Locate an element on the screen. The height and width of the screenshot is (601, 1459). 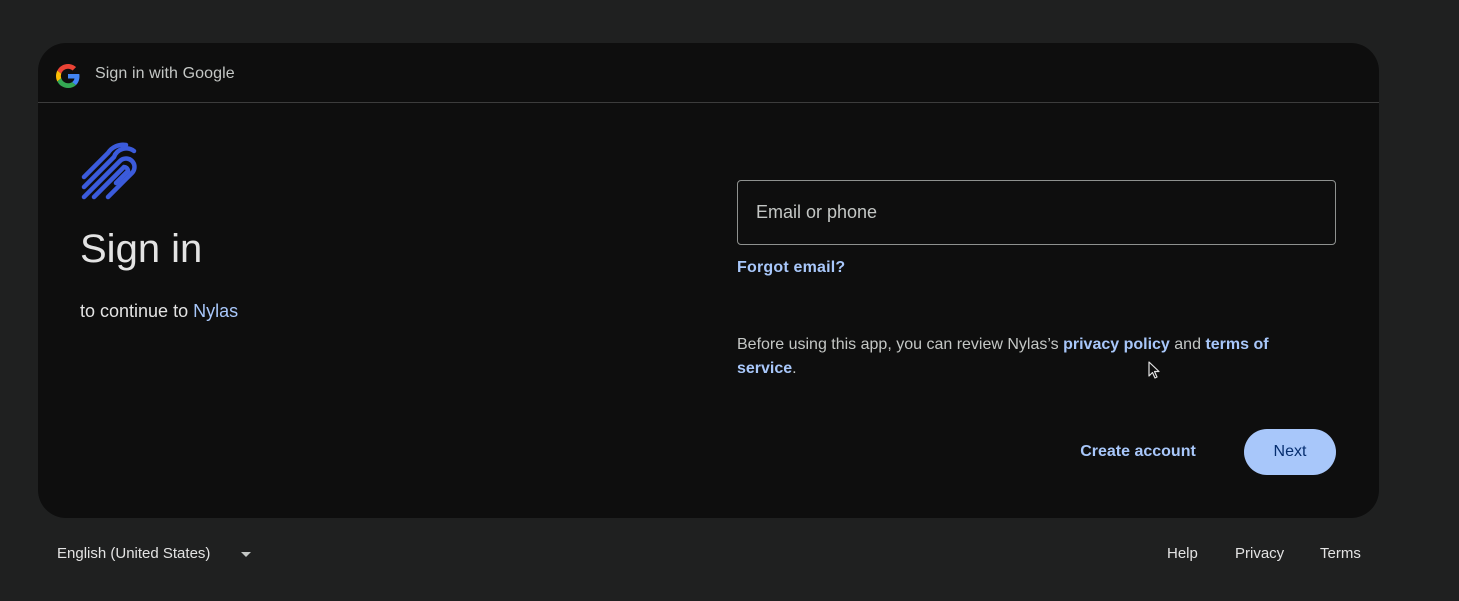
notice-and-text: and is located at coordinates (1187, 344).